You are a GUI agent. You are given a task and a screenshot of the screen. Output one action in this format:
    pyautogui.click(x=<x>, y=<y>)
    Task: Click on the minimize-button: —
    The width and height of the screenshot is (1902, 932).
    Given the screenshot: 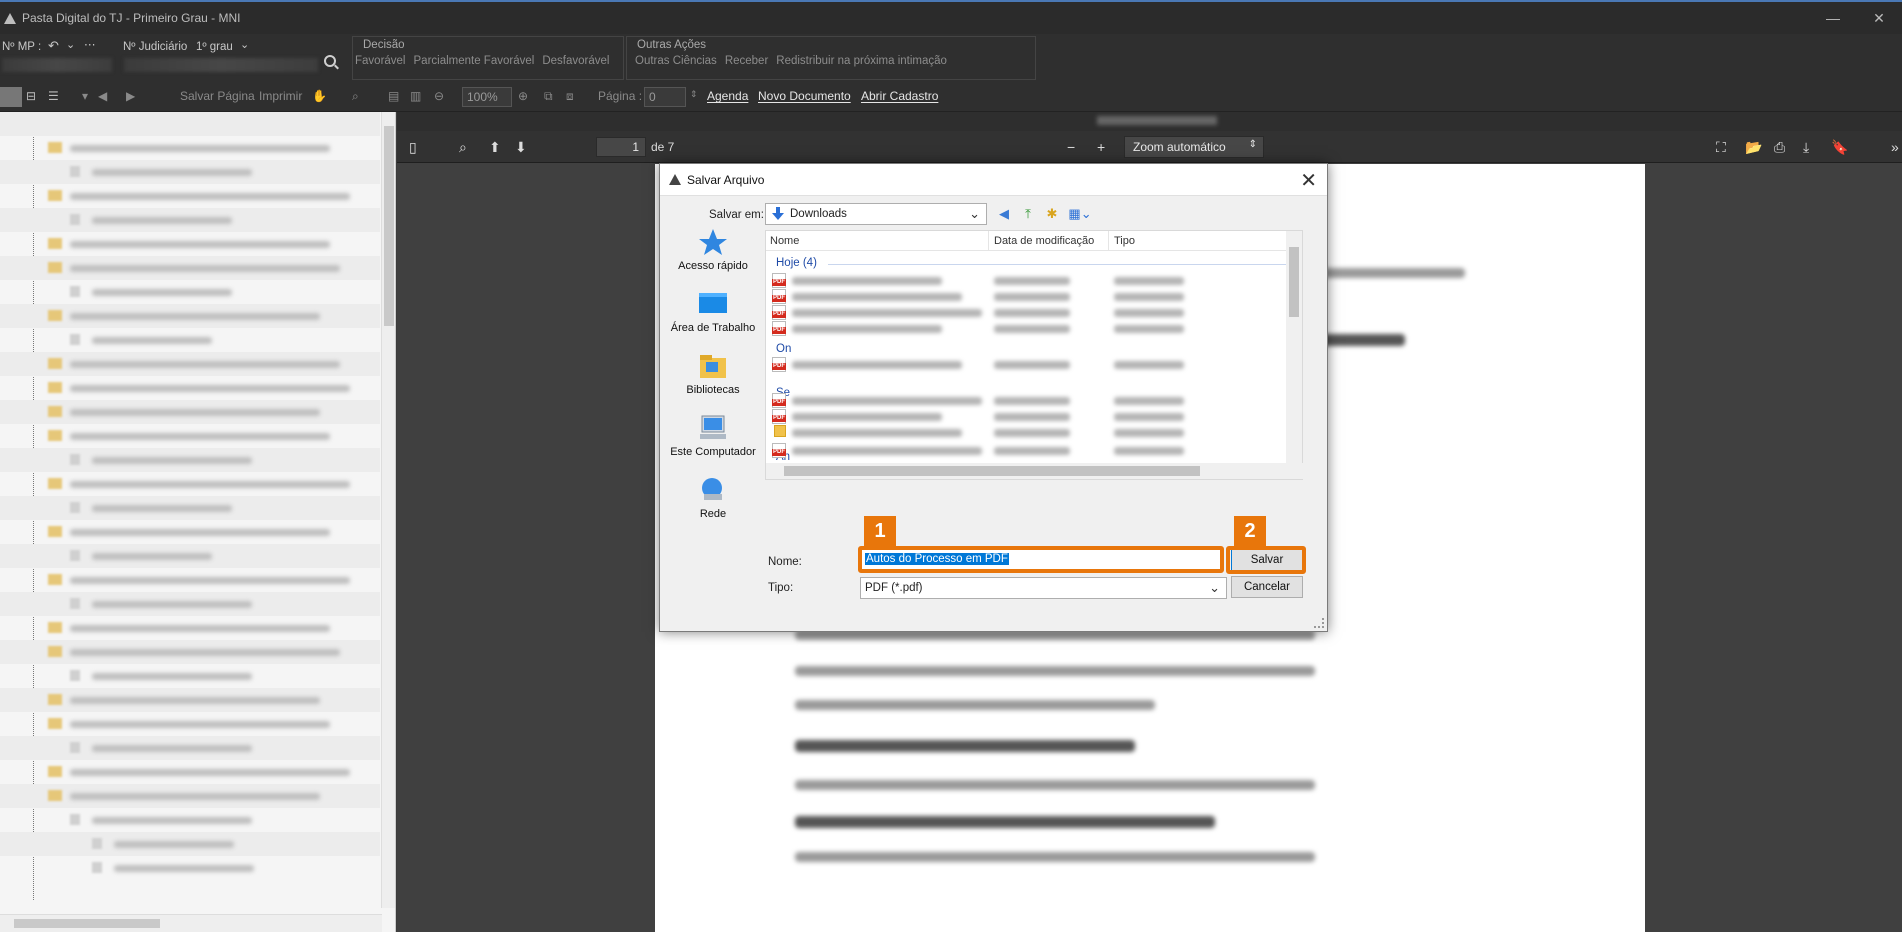 What is the action you would take?
    pyautogui.click(x=1833, y=18)
    